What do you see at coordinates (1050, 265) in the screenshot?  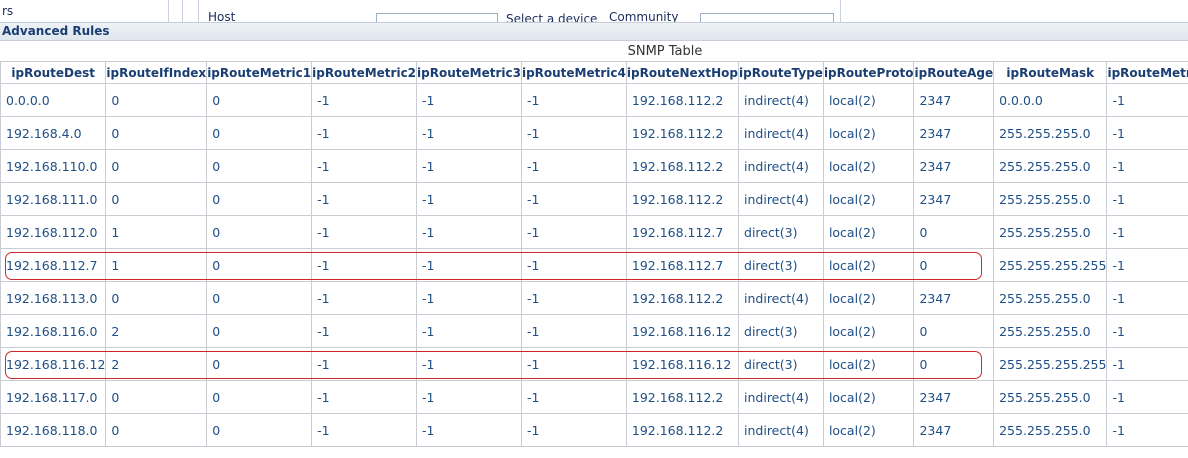 I see `table-cell: 255.255.255.255` at bounding box center [1050, 265].